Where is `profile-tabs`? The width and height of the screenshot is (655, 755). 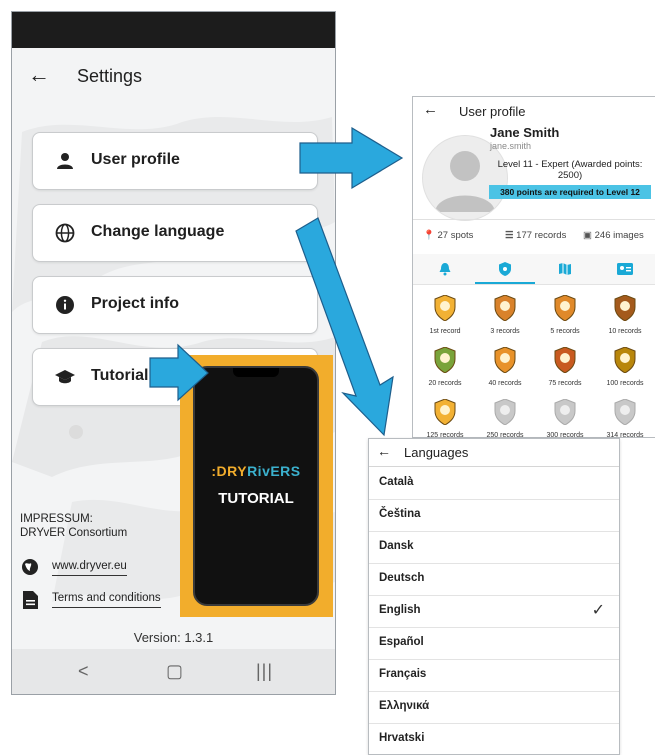
profile-tabs is located at coordinates (534, 269).